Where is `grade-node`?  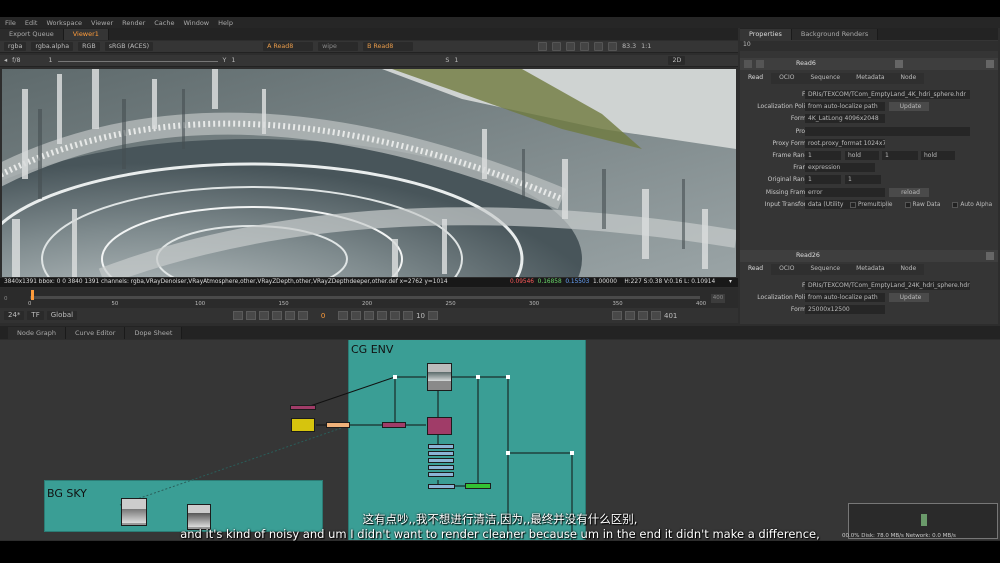 grade-node is located at coordinates (394, 425).